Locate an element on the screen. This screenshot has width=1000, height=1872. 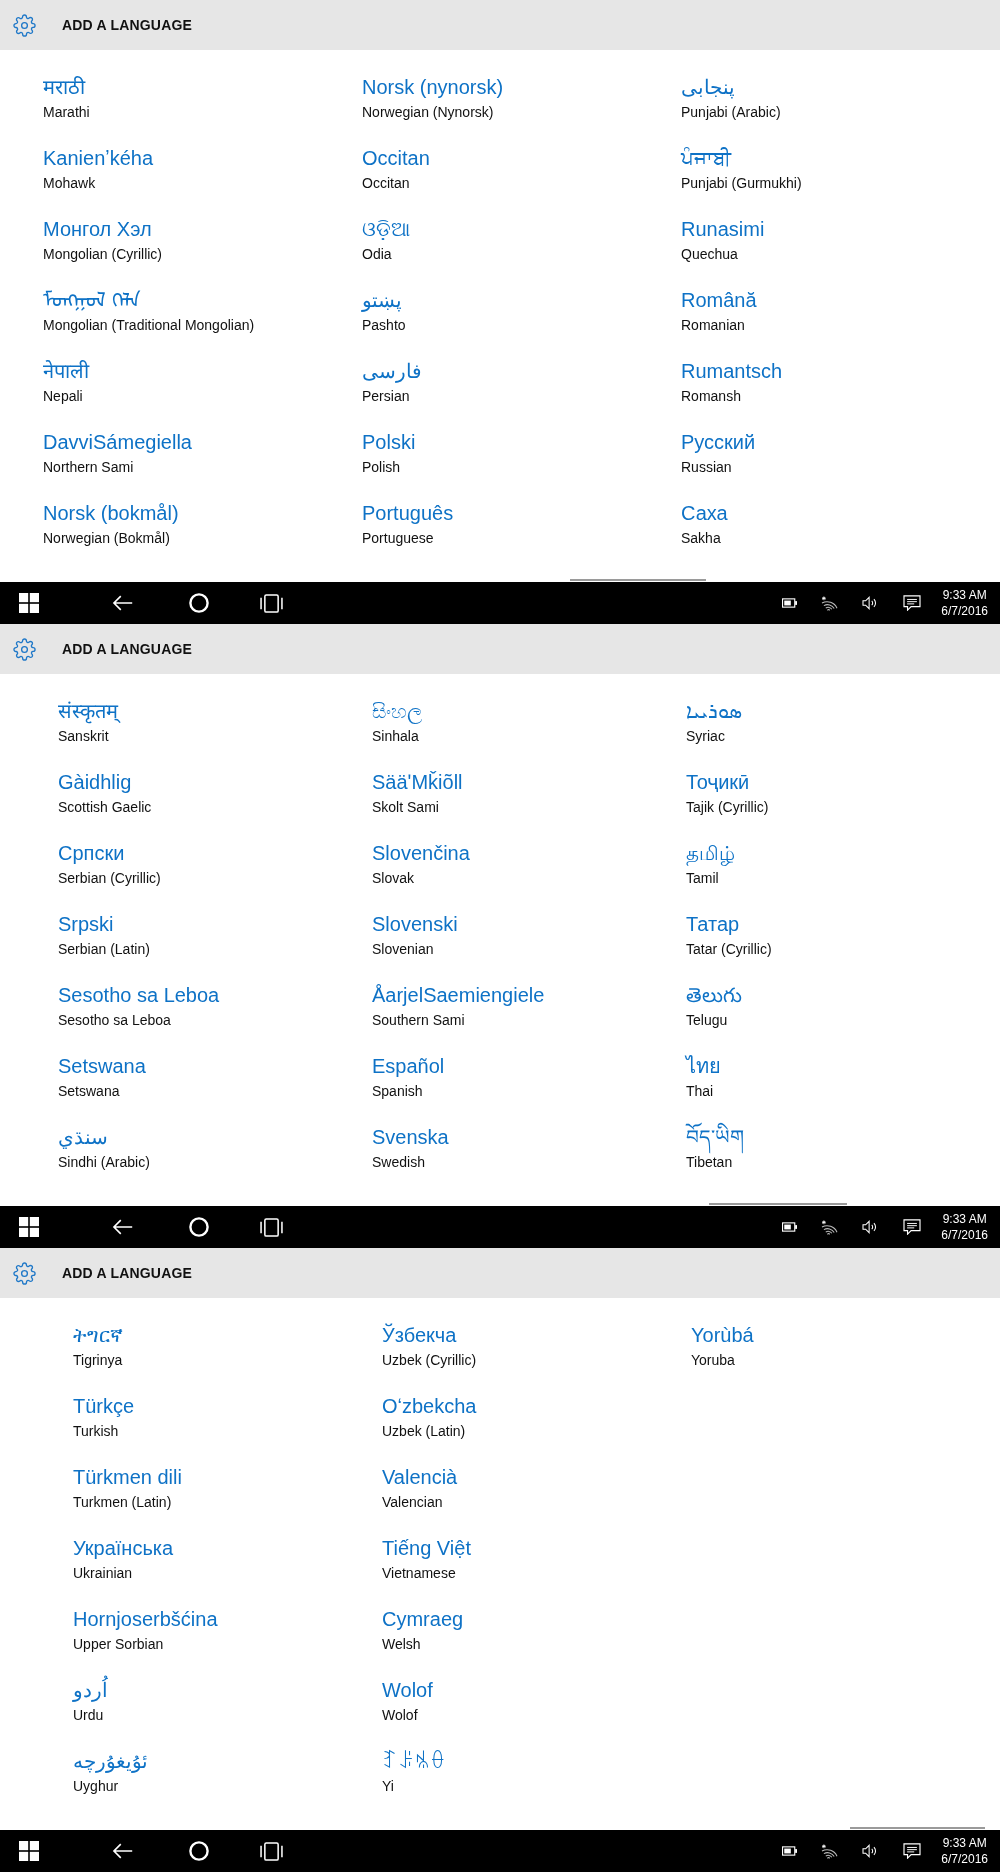
language-link: Norsk (bokmål) is located at coordinates (111, 513).